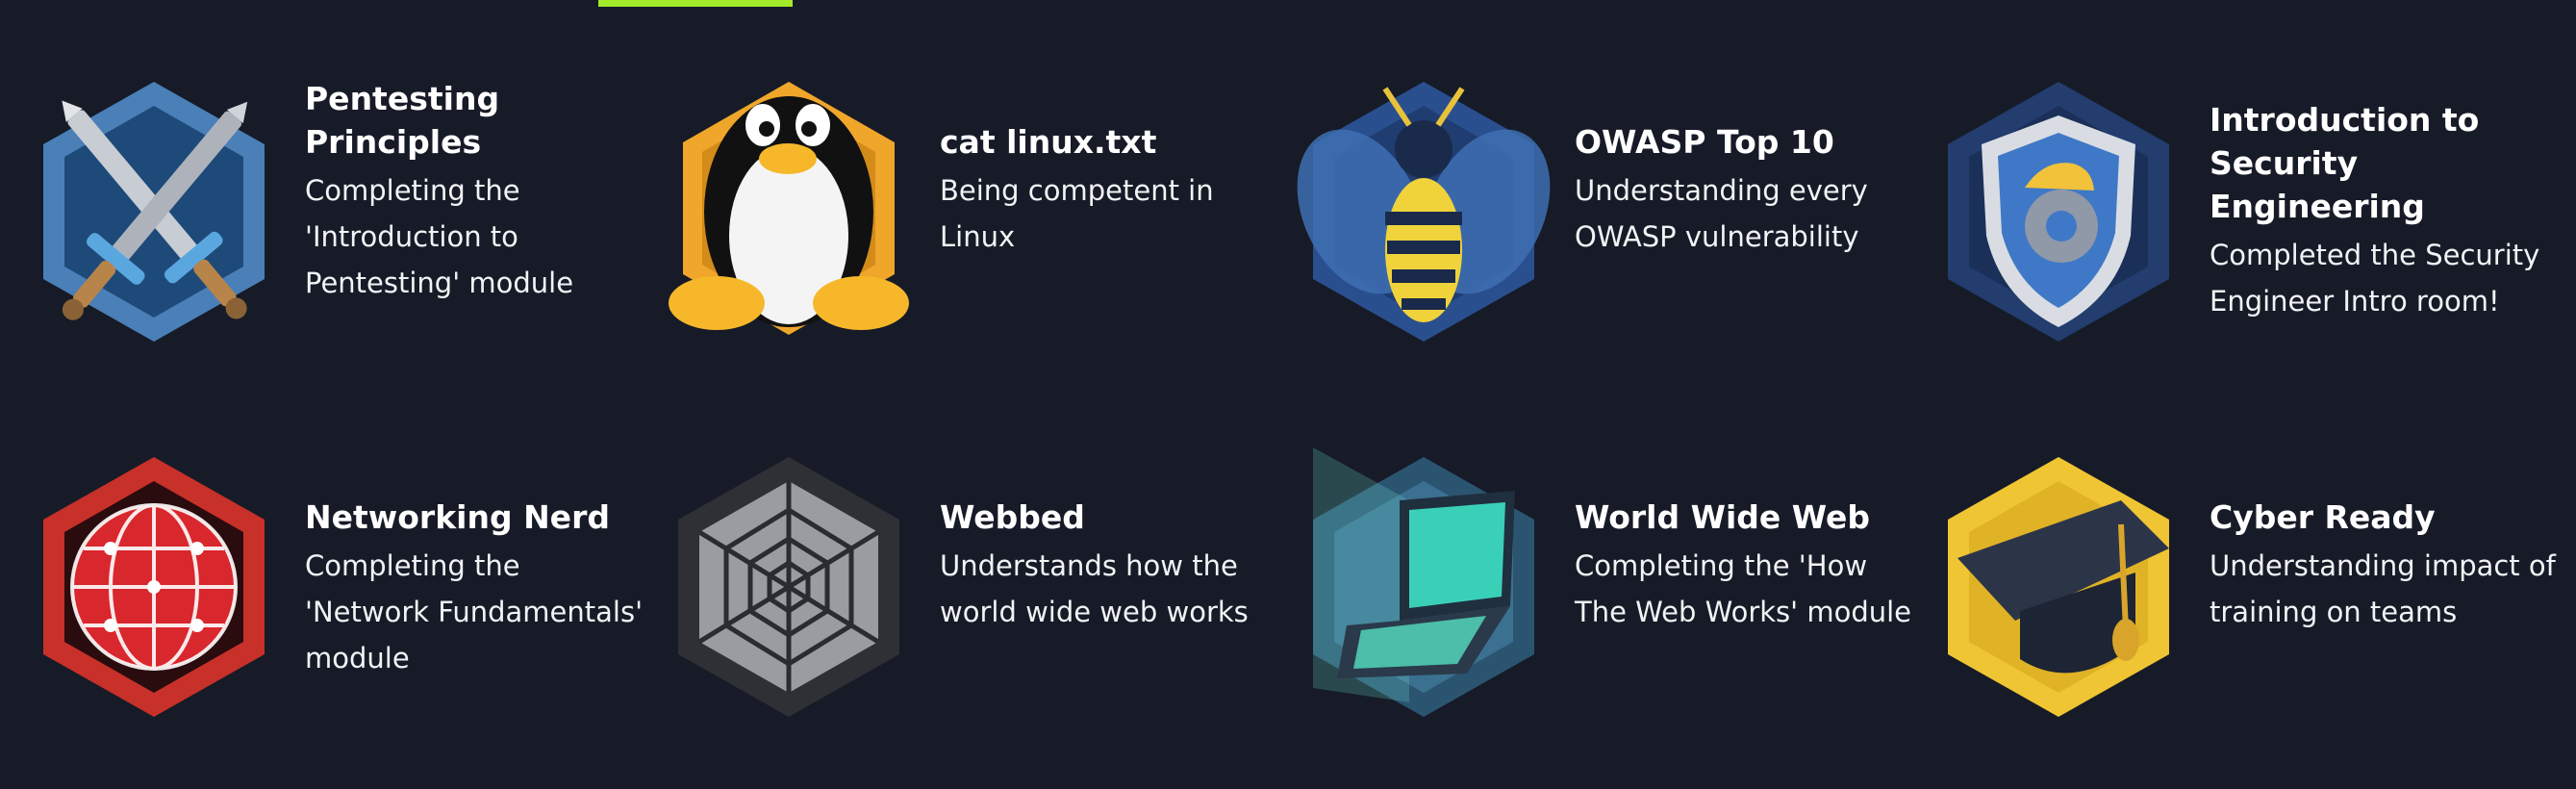  What do you see at coordinates (1094, 588) in the screenshot?
I see `badge-description: Understands how the world wide web works` at bounding box center [1094, 588].